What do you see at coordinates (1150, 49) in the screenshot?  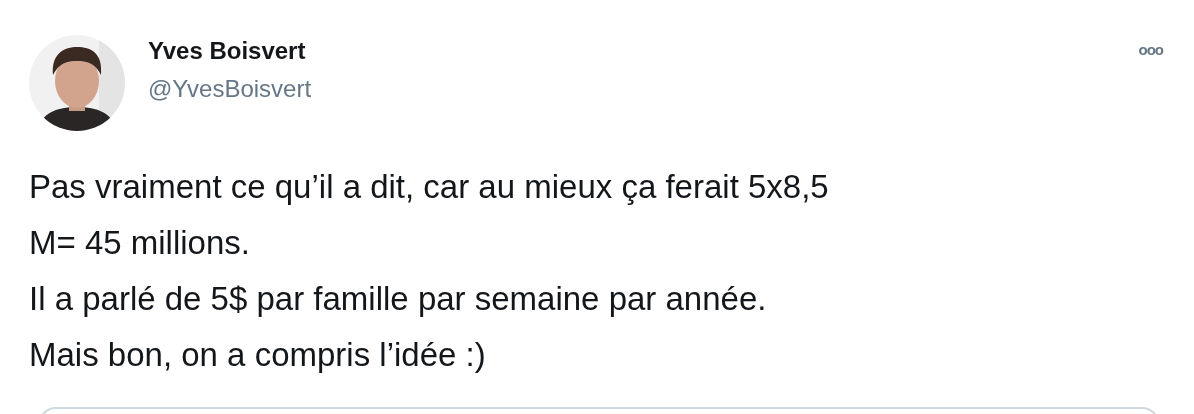 I see `more-options-button: ooo` at bounding box center [1150, 49].